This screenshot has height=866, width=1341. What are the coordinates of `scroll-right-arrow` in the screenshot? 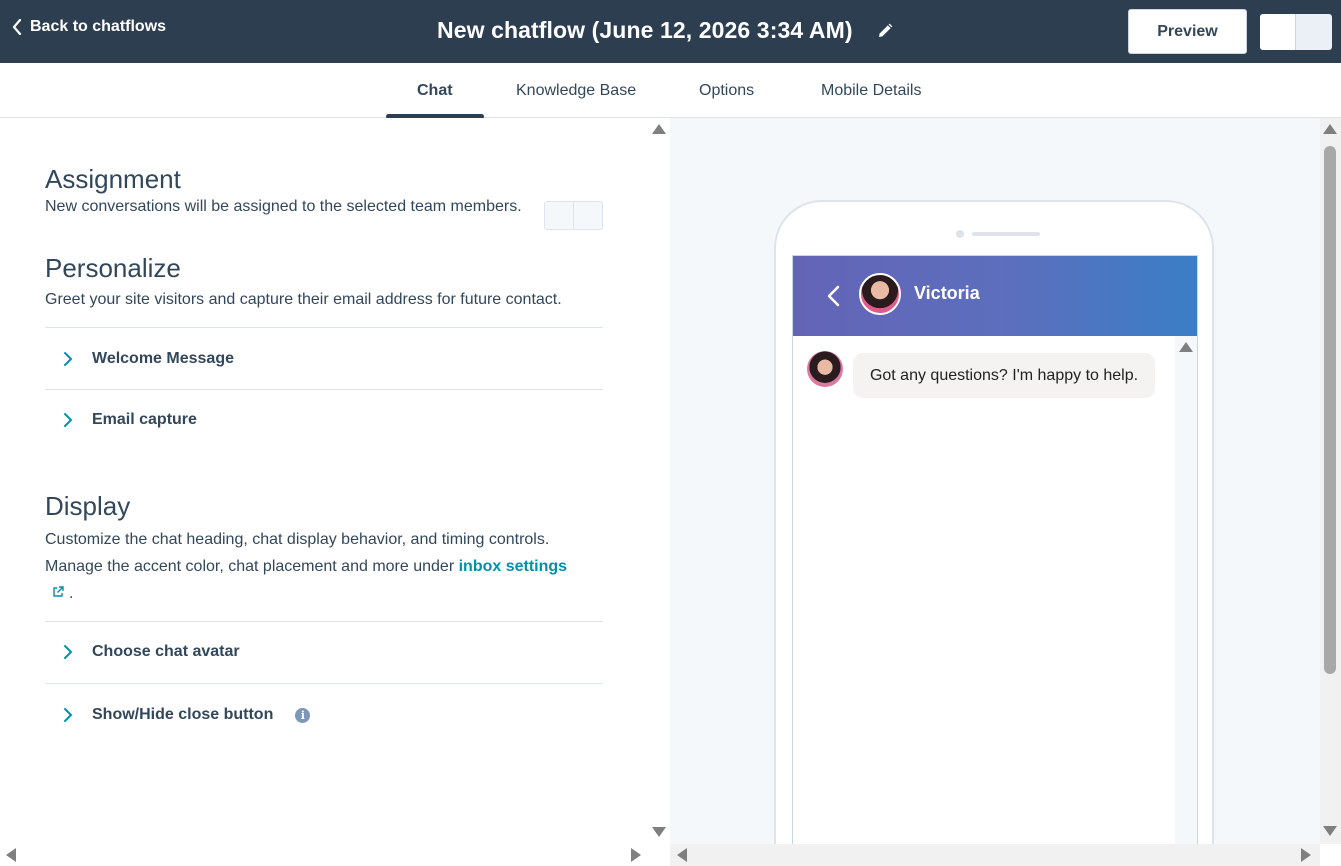 It's located at (636, 855).